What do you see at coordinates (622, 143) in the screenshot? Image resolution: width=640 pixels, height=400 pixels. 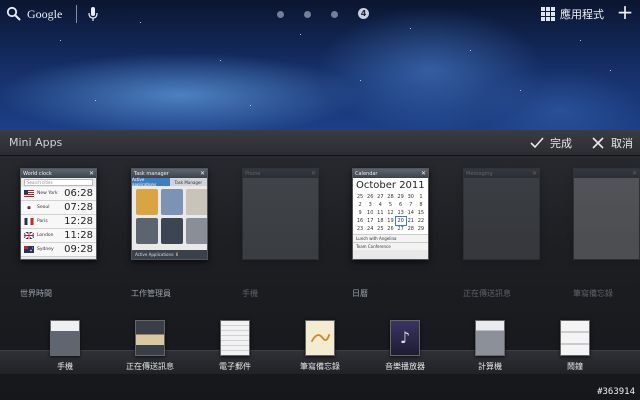 I see `cancel-button-label: 取消` at bounding box center [622, 143].